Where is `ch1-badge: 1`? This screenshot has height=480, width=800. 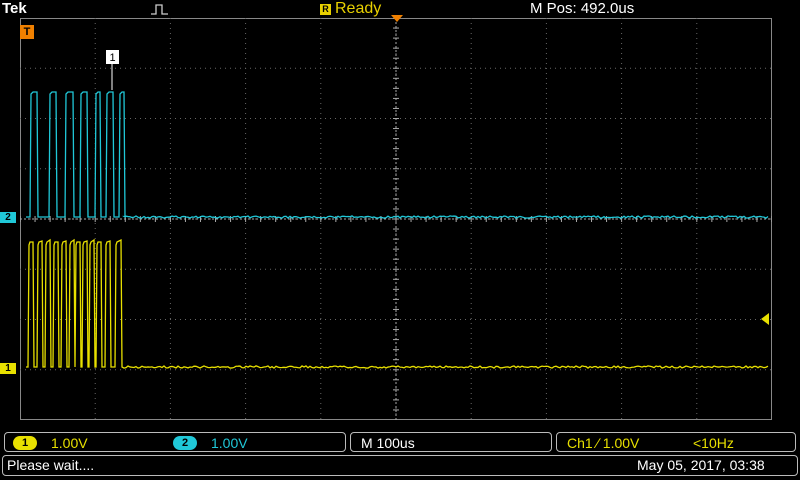 ch1-badge: 1 is located at coordinates (25, 443).